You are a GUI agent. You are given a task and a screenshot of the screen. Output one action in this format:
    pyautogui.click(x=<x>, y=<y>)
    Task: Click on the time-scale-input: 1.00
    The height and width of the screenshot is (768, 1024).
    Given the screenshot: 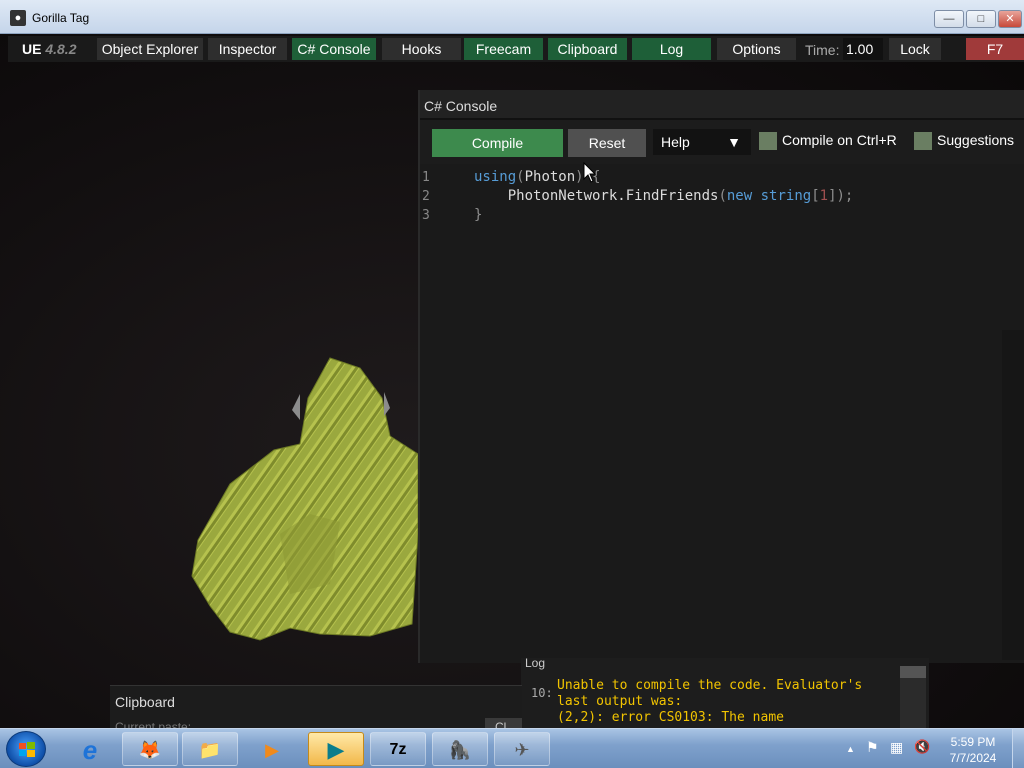 What is the action you would take?
    pyautogui.click(x=863, y=49)
    